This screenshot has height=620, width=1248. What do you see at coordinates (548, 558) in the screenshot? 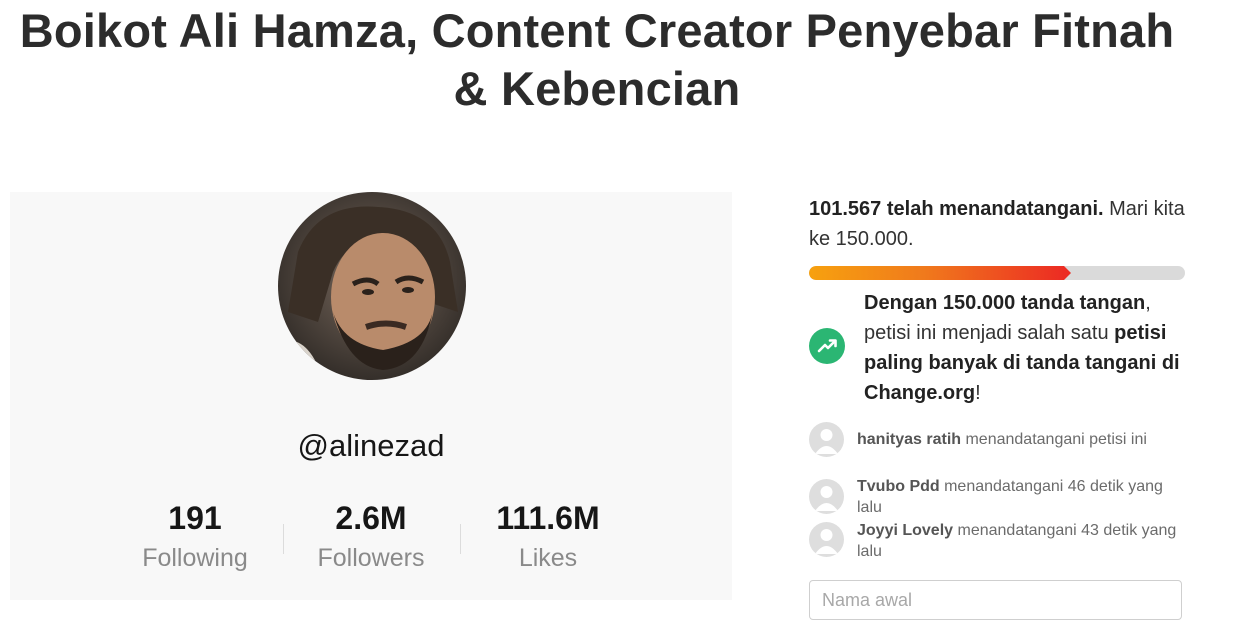
I see `stat-label: Likes` at bounding box center [548, 558].